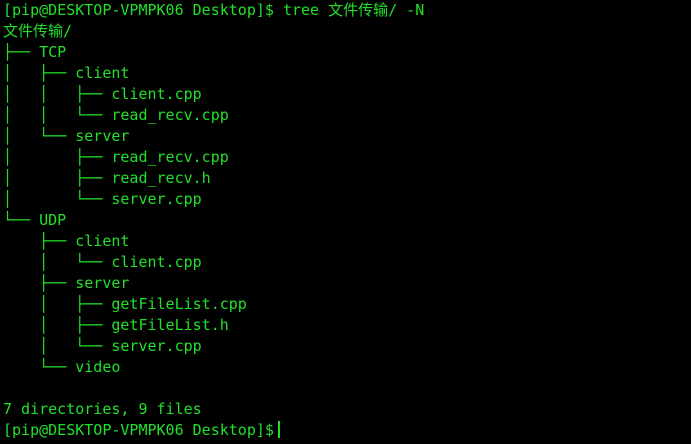  Describe the element at coordinates (347, 430) in the screenshot. I see `final-prompt-line: [pip@DESKTOP-VPMPK06 Desktop]$` at that location.